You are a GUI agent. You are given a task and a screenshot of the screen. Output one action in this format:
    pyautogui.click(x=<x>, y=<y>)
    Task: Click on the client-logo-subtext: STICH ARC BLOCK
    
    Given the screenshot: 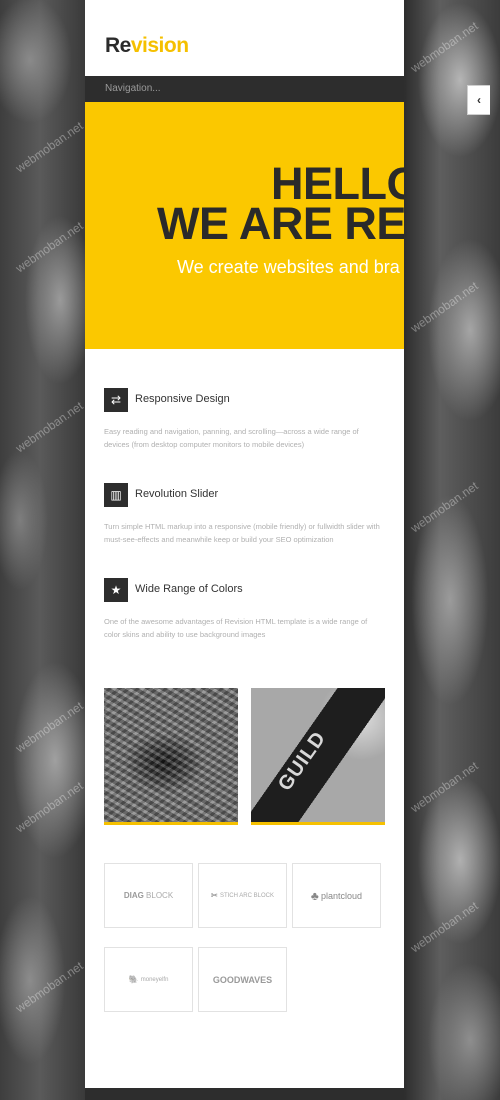 What is the action you would take?
    pyautogui.click(x=246, y=895)
    